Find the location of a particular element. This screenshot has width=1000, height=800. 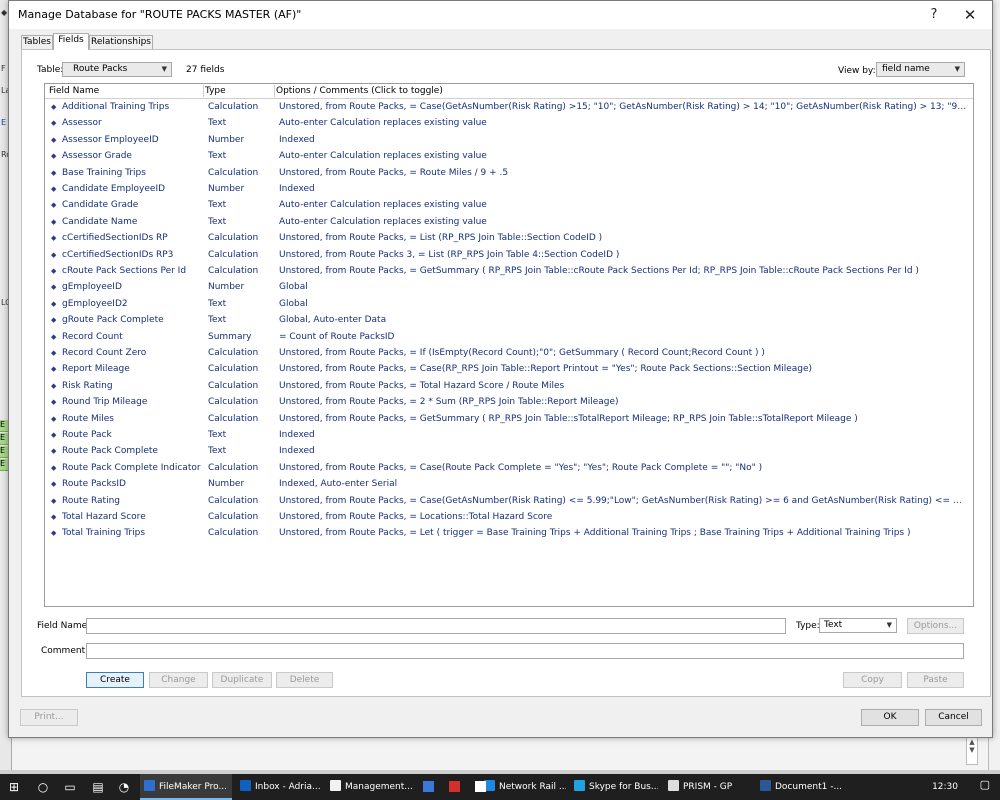

change-button: Change is located at coordinates (178, 680).